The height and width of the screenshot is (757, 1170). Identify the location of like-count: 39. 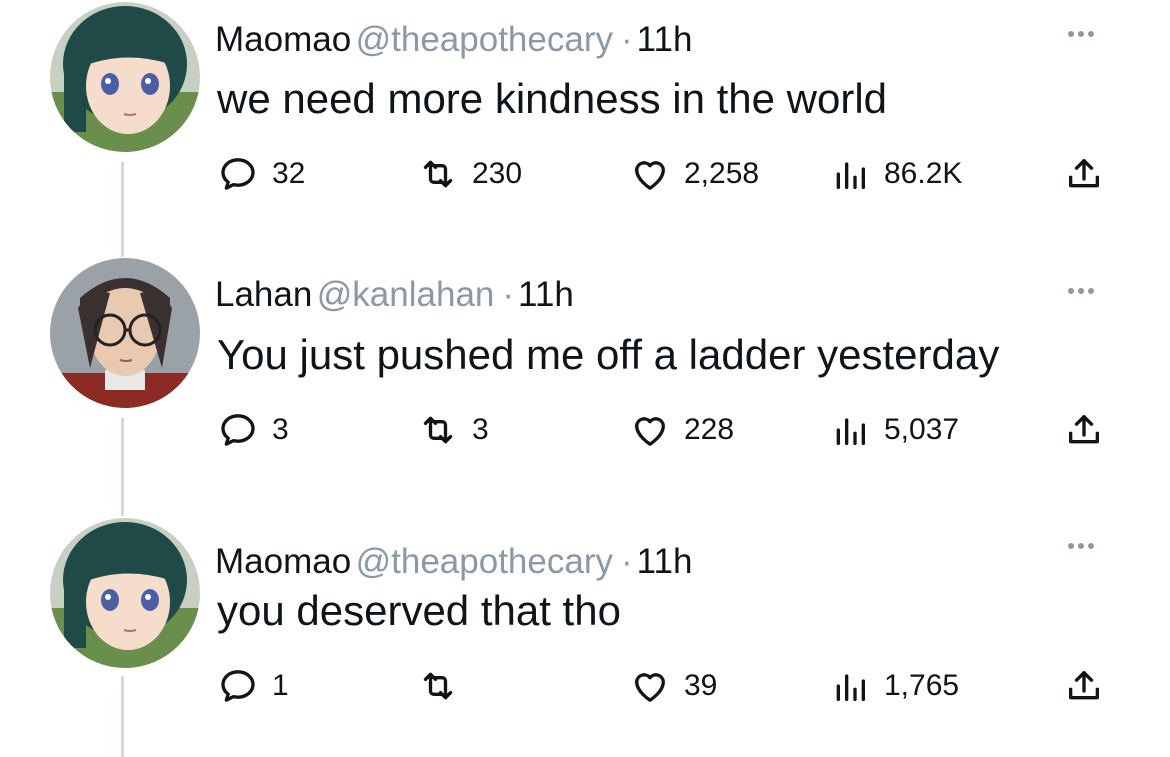
(701, 685).